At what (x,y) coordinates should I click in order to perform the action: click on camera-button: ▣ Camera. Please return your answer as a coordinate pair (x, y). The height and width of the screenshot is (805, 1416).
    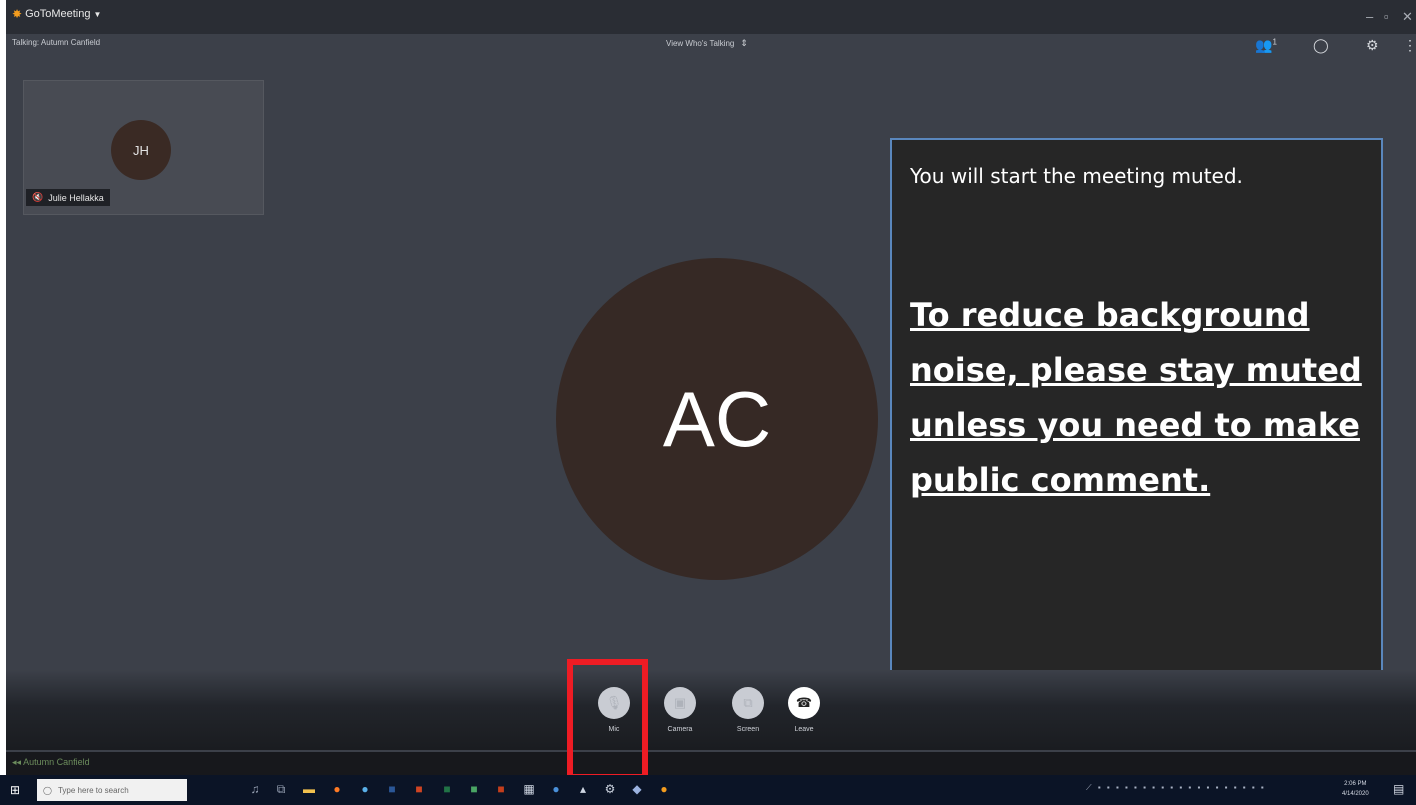
    Looking at the image, I should click on (680, 710).